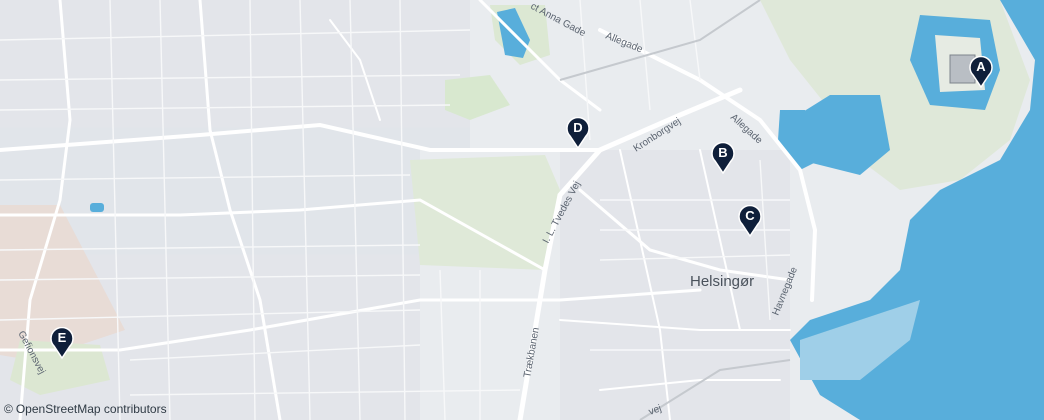  I want to click on attribution-text: OpenStreetMap contributors, so click(91, 409).